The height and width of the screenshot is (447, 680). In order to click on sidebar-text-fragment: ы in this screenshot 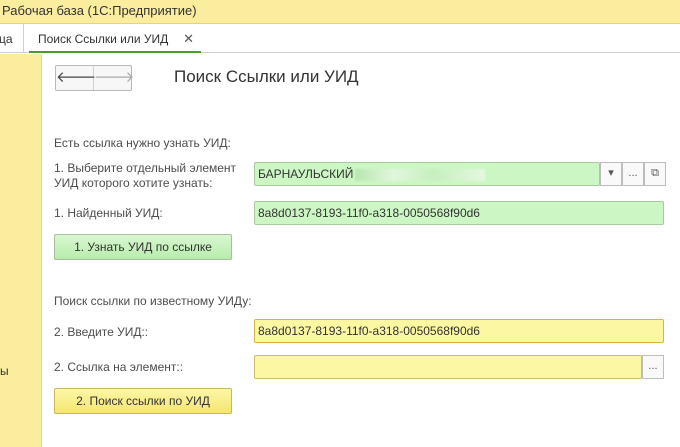, I will do `click(4, 371)`.